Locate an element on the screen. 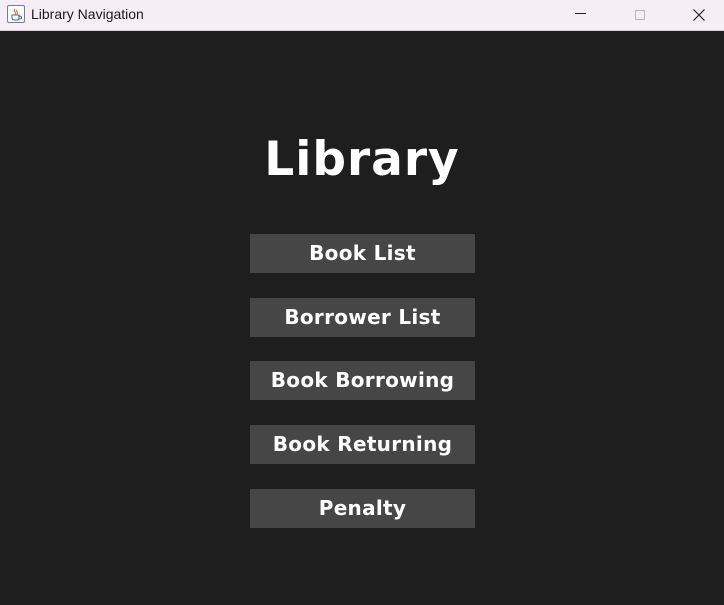 The width and height of the screenshot is (724, 605). close-button is located at coordinates (699, 15).